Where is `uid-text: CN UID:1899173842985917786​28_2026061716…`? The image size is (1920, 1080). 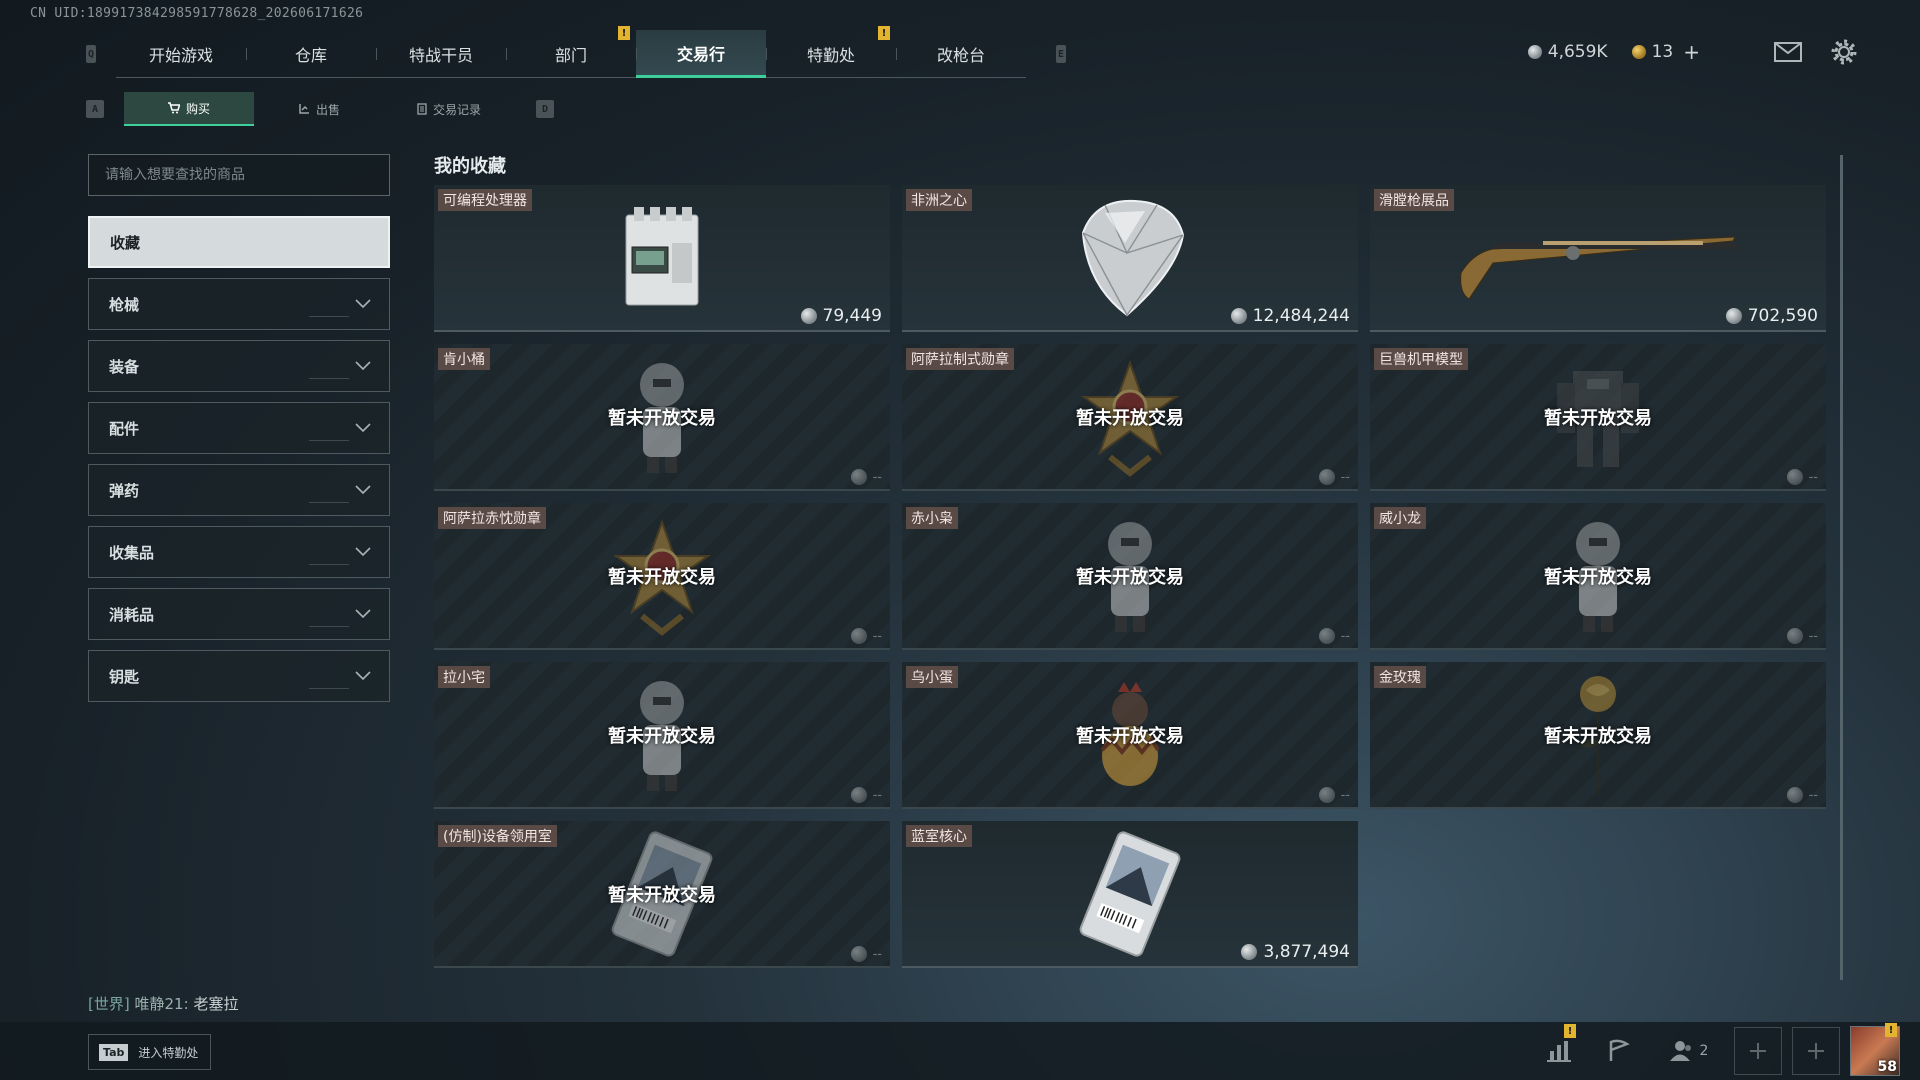
uid-text: CN UID:1899173842985917786​28_2026061716… is located at coordinates (197, 13).